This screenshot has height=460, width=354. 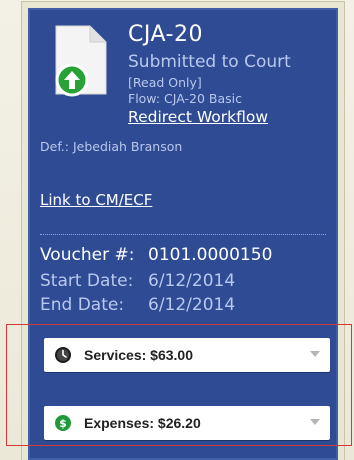 What do you see at coordinates (111, 146) in the screenshot?
I see `defendant-name: Def.: Jebediah Branson` at bounding box center [111, 146].